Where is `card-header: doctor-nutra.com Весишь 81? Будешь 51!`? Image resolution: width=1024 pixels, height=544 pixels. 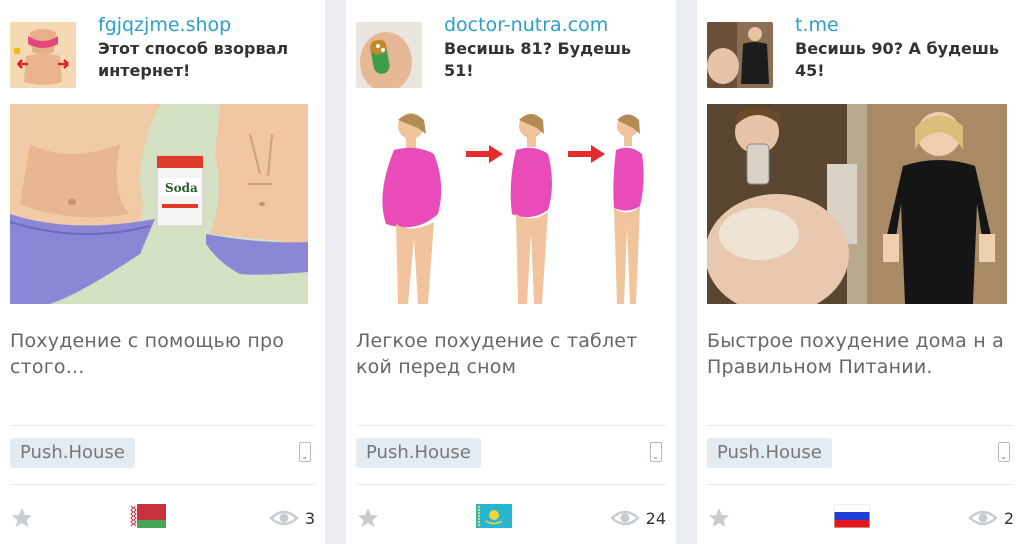 card-header: doctor-nutra.com Весишь 81? Будешь 51! is located at coordinates (511, 54).